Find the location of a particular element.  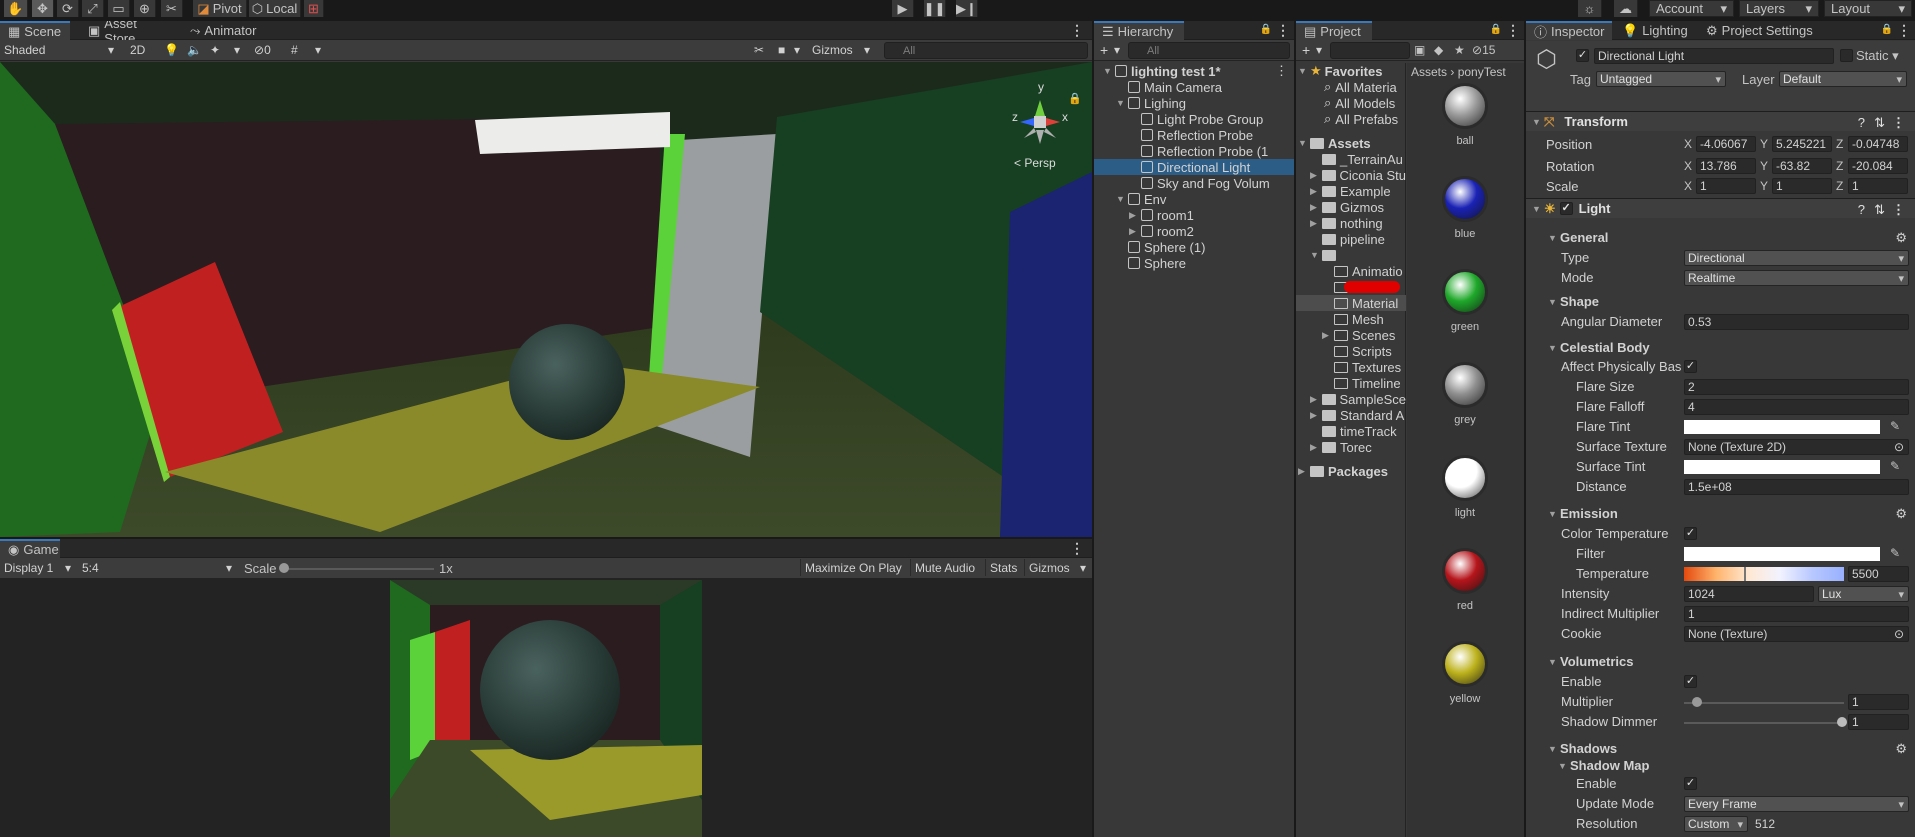

tab-lighting: 💡 Lighting is located at coordinates (1655, 30).